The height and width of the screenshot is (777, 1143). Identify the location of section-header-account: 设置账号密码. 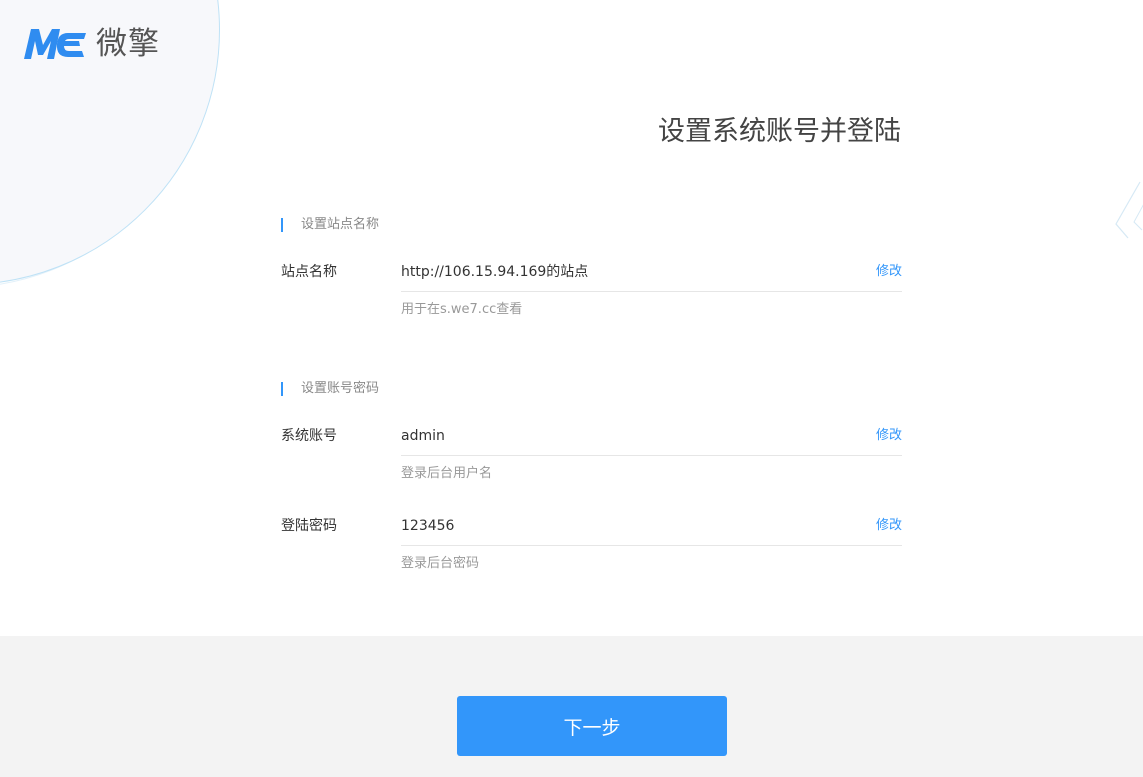
(330, 389).